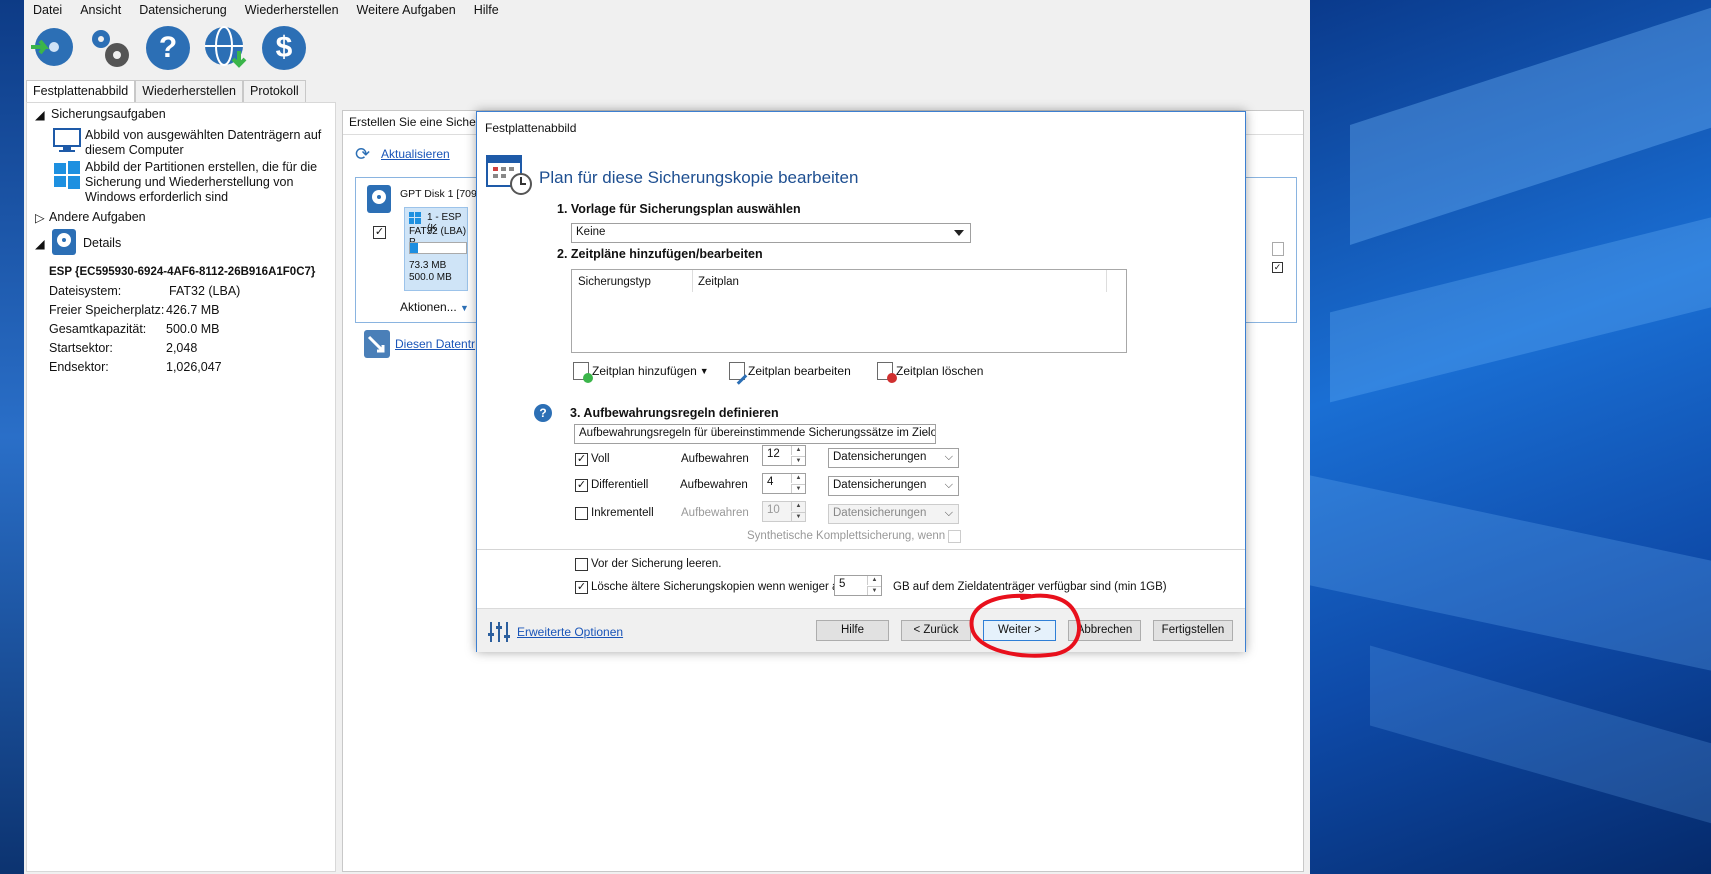  Describe the element at coordinates (581, 564) in the screenshot. I see `purge-before-checkbox` at that location.